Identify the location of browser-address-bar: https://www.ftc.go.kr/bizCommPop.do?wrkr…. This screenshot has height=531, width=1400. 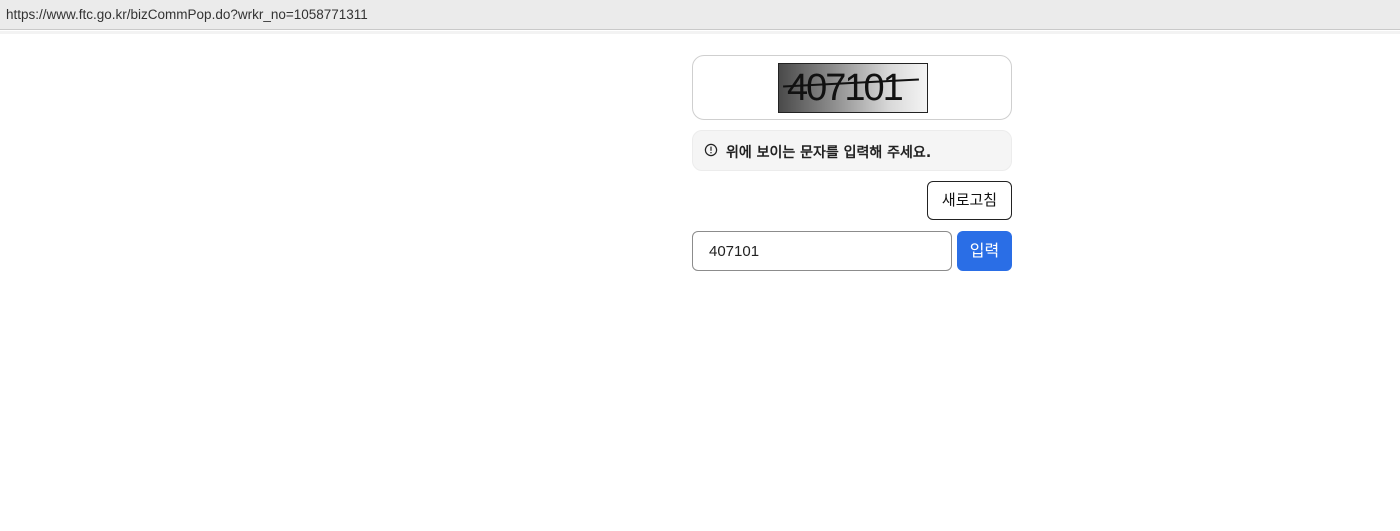
(700, 15).